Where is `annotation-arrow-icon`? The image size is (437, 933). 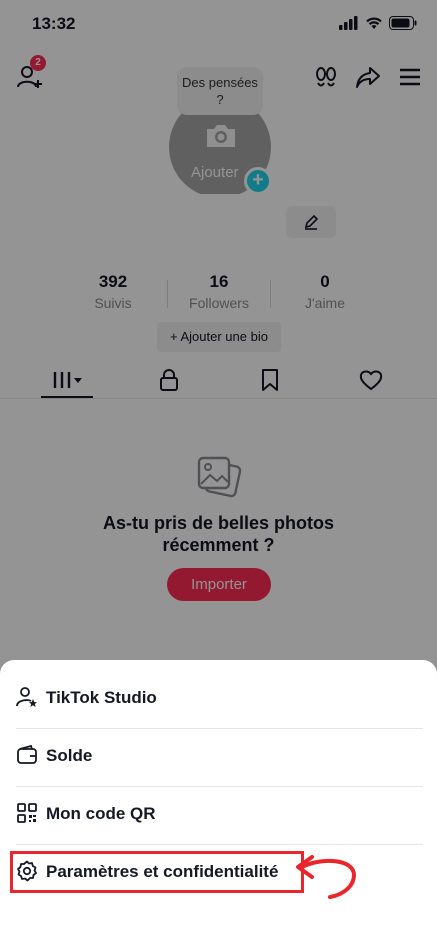
annotation-arrow-icon is located at coordinates (326, 877).